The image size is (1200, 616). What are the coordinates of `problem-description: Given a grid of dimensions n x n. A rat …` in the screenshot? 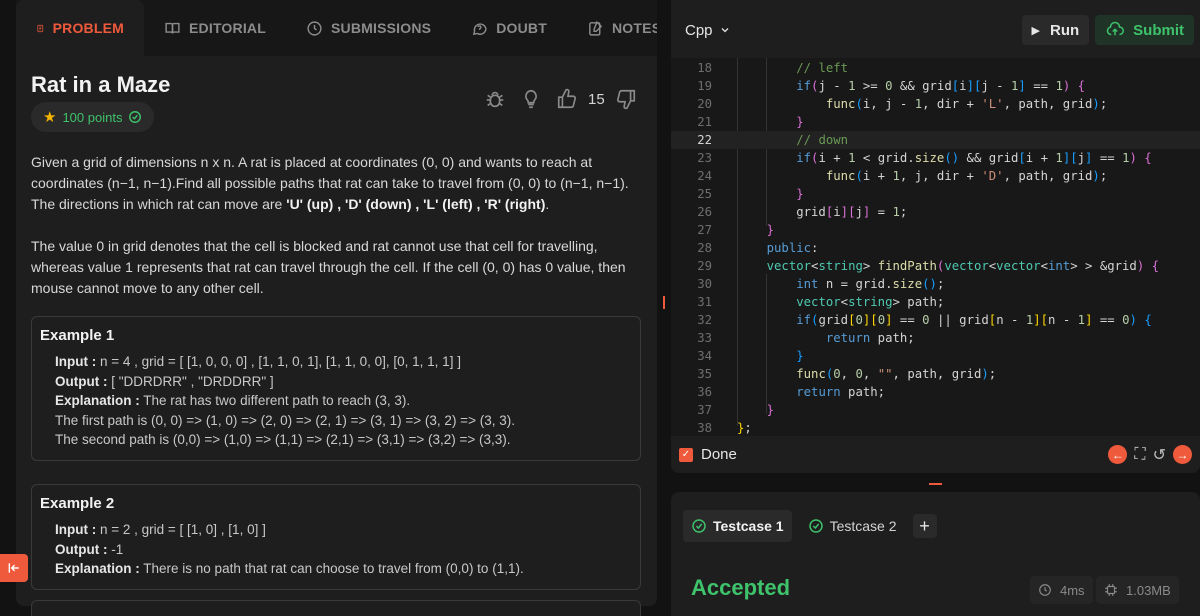 It's located at (331, 236).